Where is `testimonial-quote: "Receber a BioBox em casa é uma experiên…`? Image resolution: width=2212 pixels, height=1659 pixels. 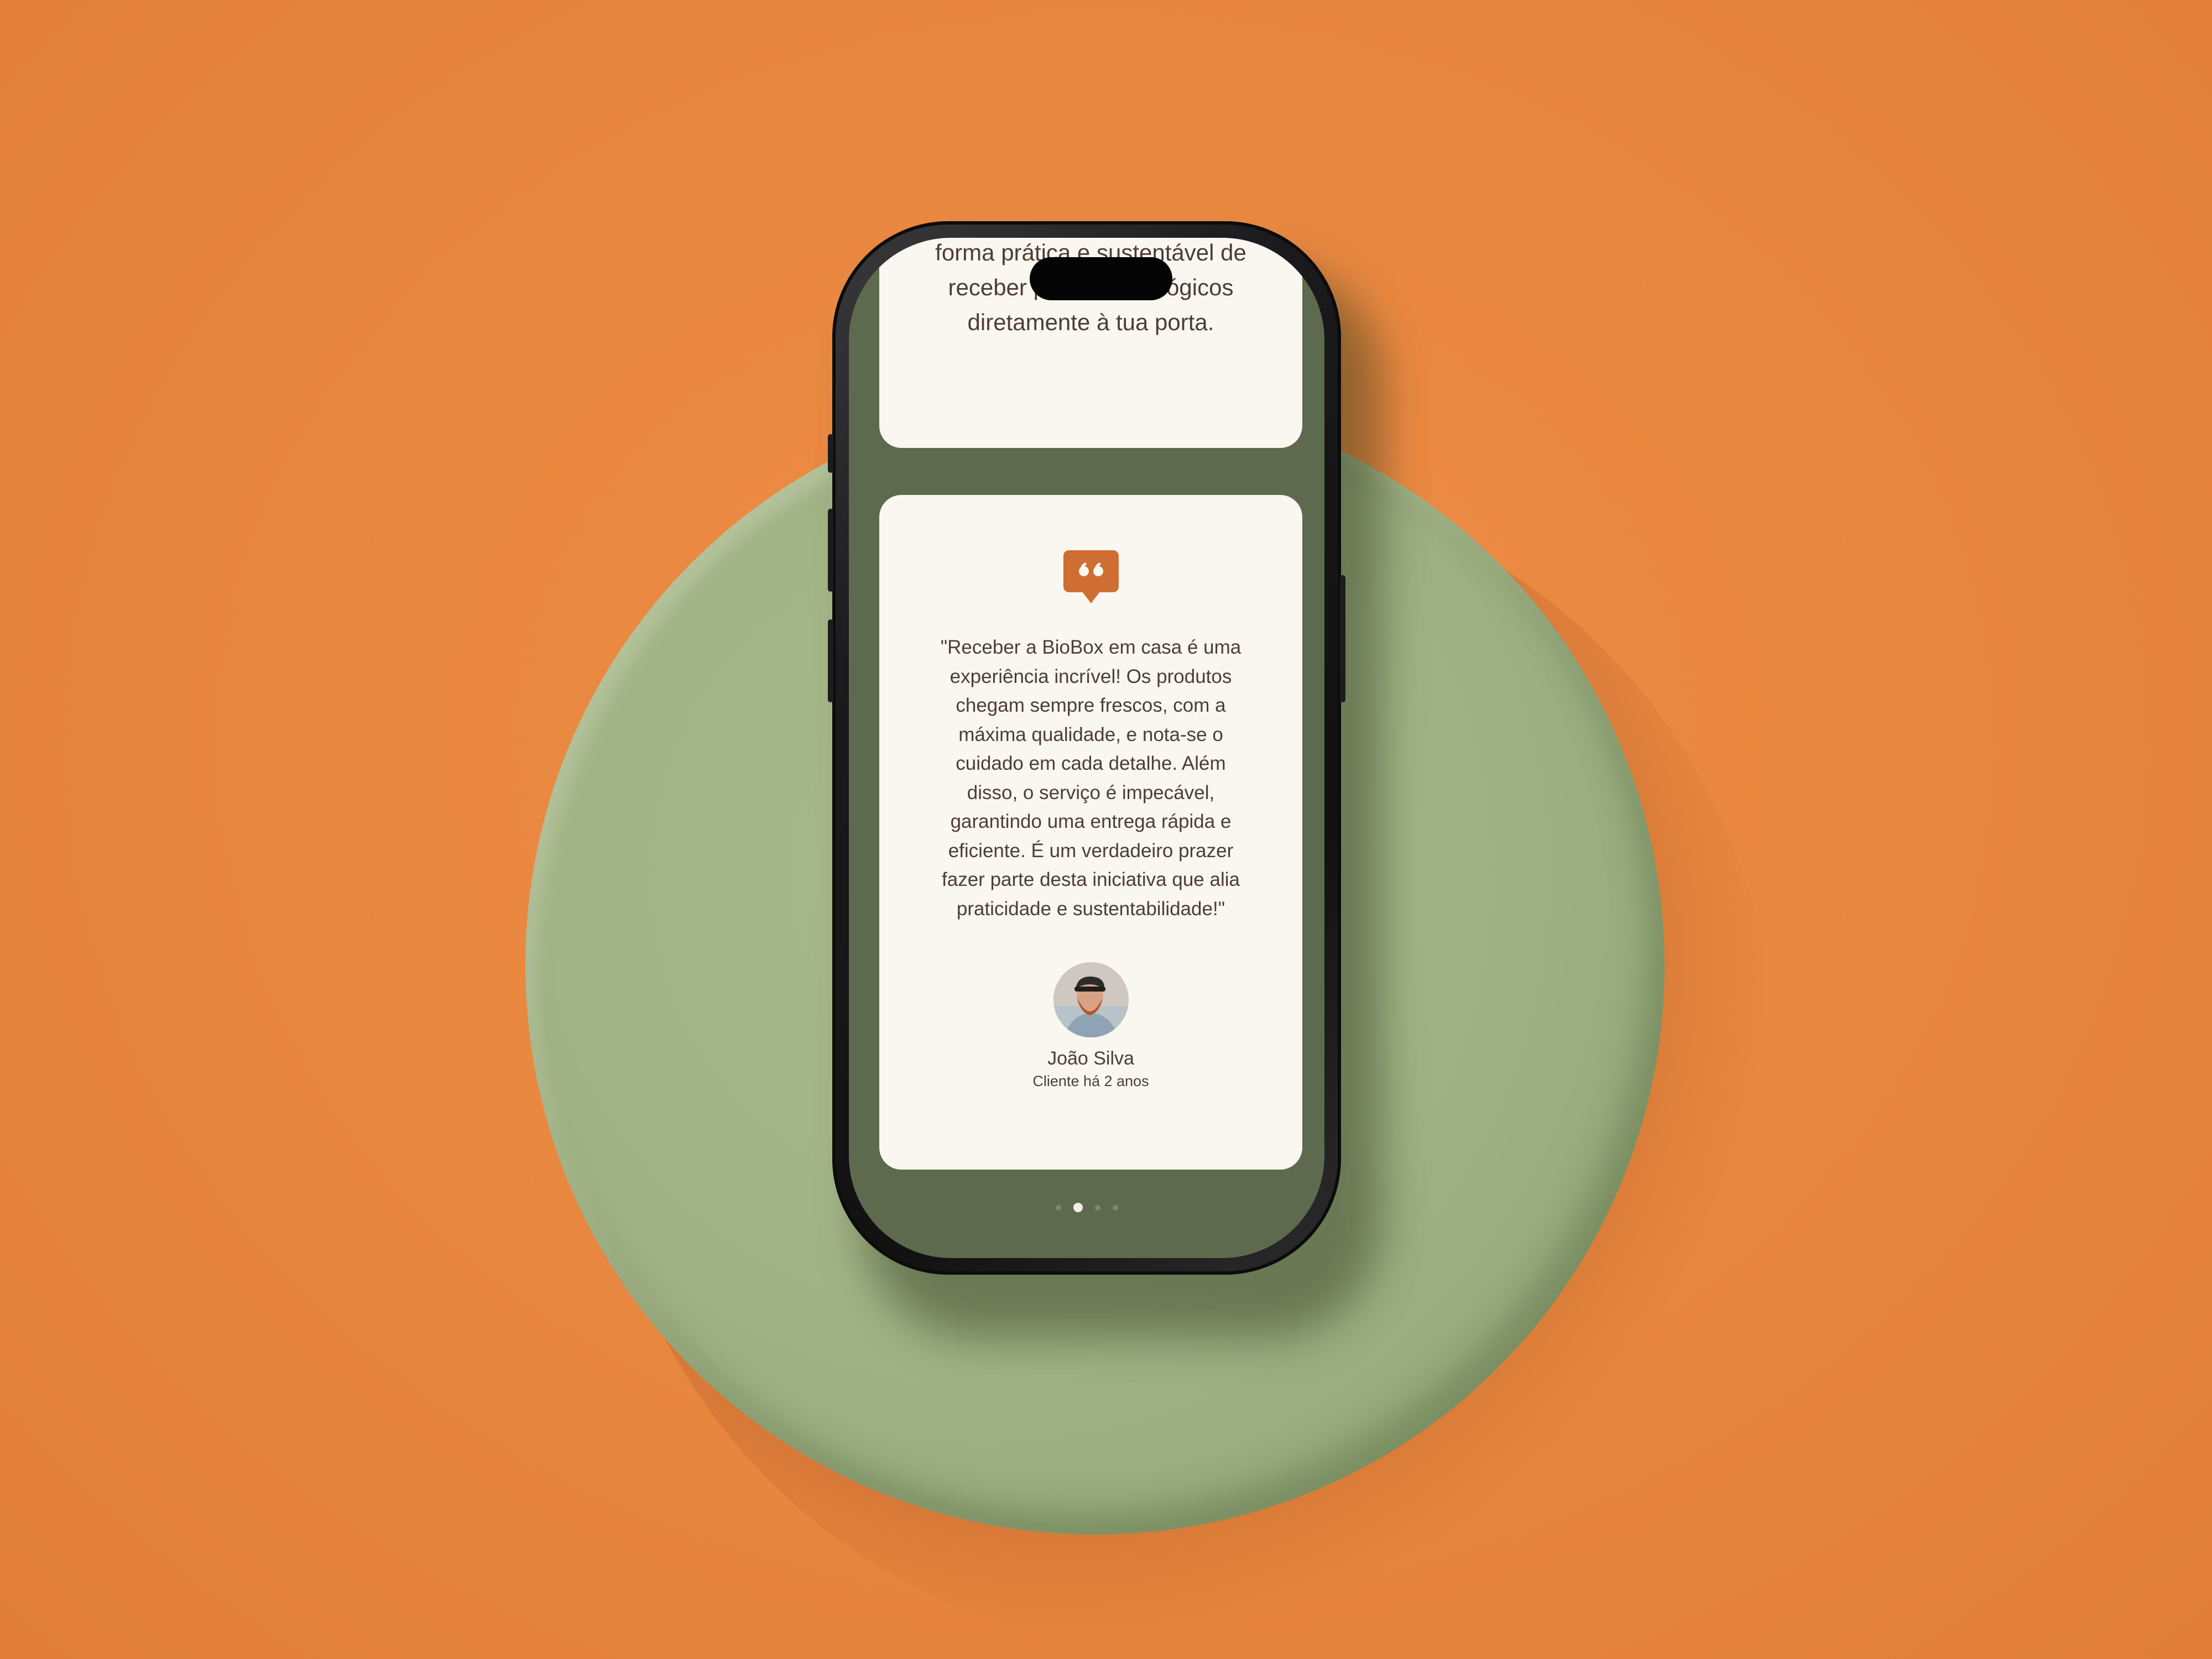 testimonial-quote: "Receber a BioBox em casa é uma experiên… is located at coordinates (1091, 778).